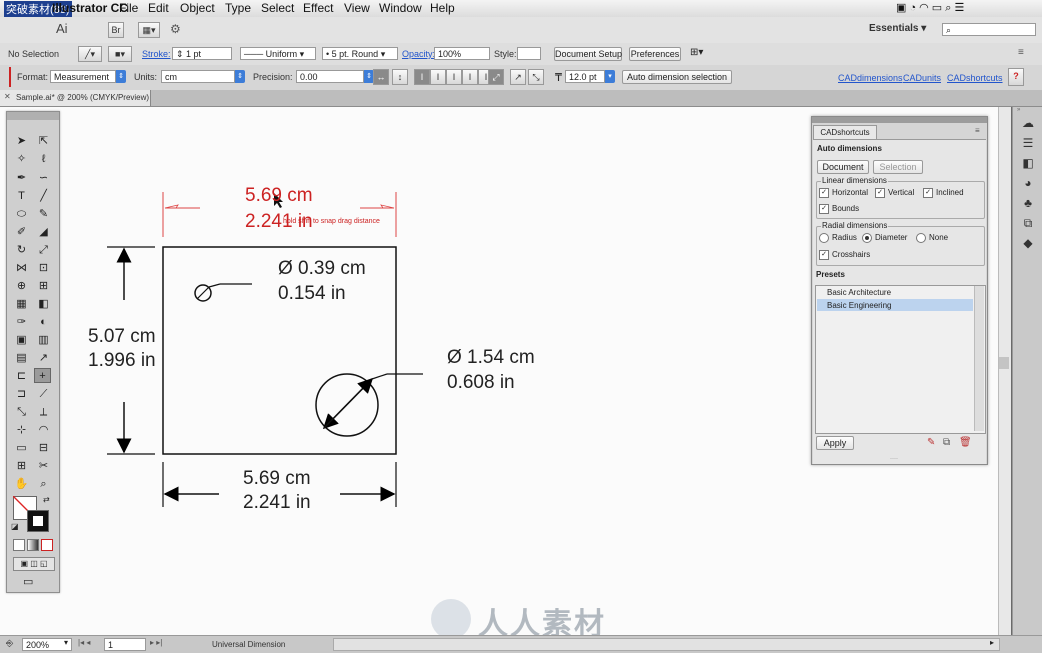 The width and height of the screenshot is (1042, 653). Describe the element at coordinates (43, 232) in the screenshot. I see `eraser-tool-icon: ◢` at that location.